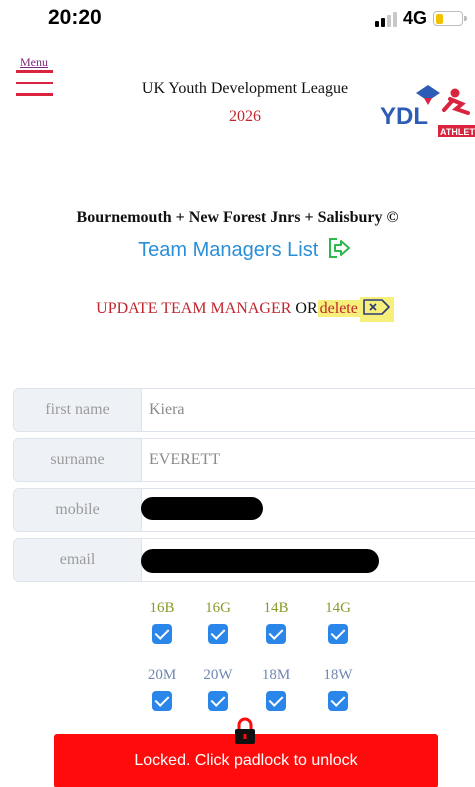 The width and height of the screenshot is (475, 787). Describe the element at coordinates (194, 308) in the screenshot. I see `update-team-manager-label: UPDATE TEAM MANAGER` at that location.